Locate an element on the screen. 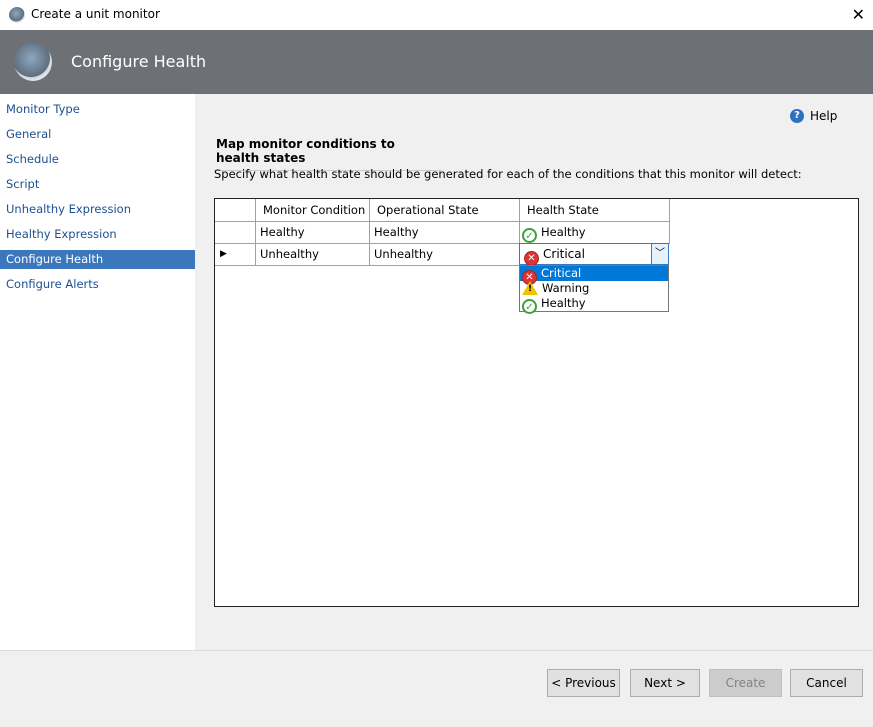 Image resolution: width=873 pixels, height=727 pixels. help-icon: ? is located at coordinates (797, 116).